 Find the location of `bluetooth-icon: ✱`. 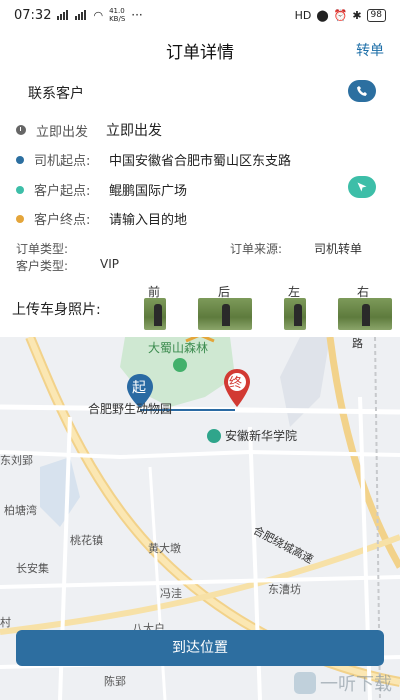

bluetooth-icon: ✱ is located at coordinates (357, 15).